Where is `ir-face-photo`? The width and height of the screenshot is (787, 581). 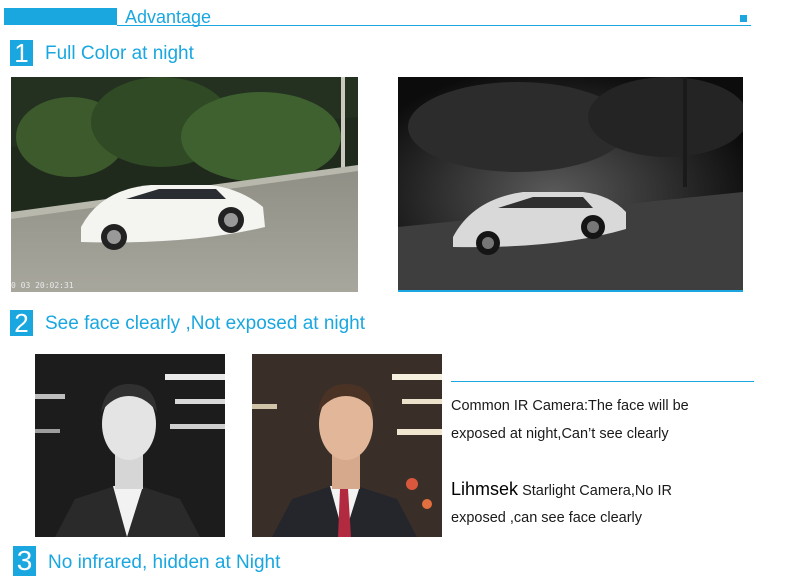 ir-face-photo is located at coordinates (130, 445).